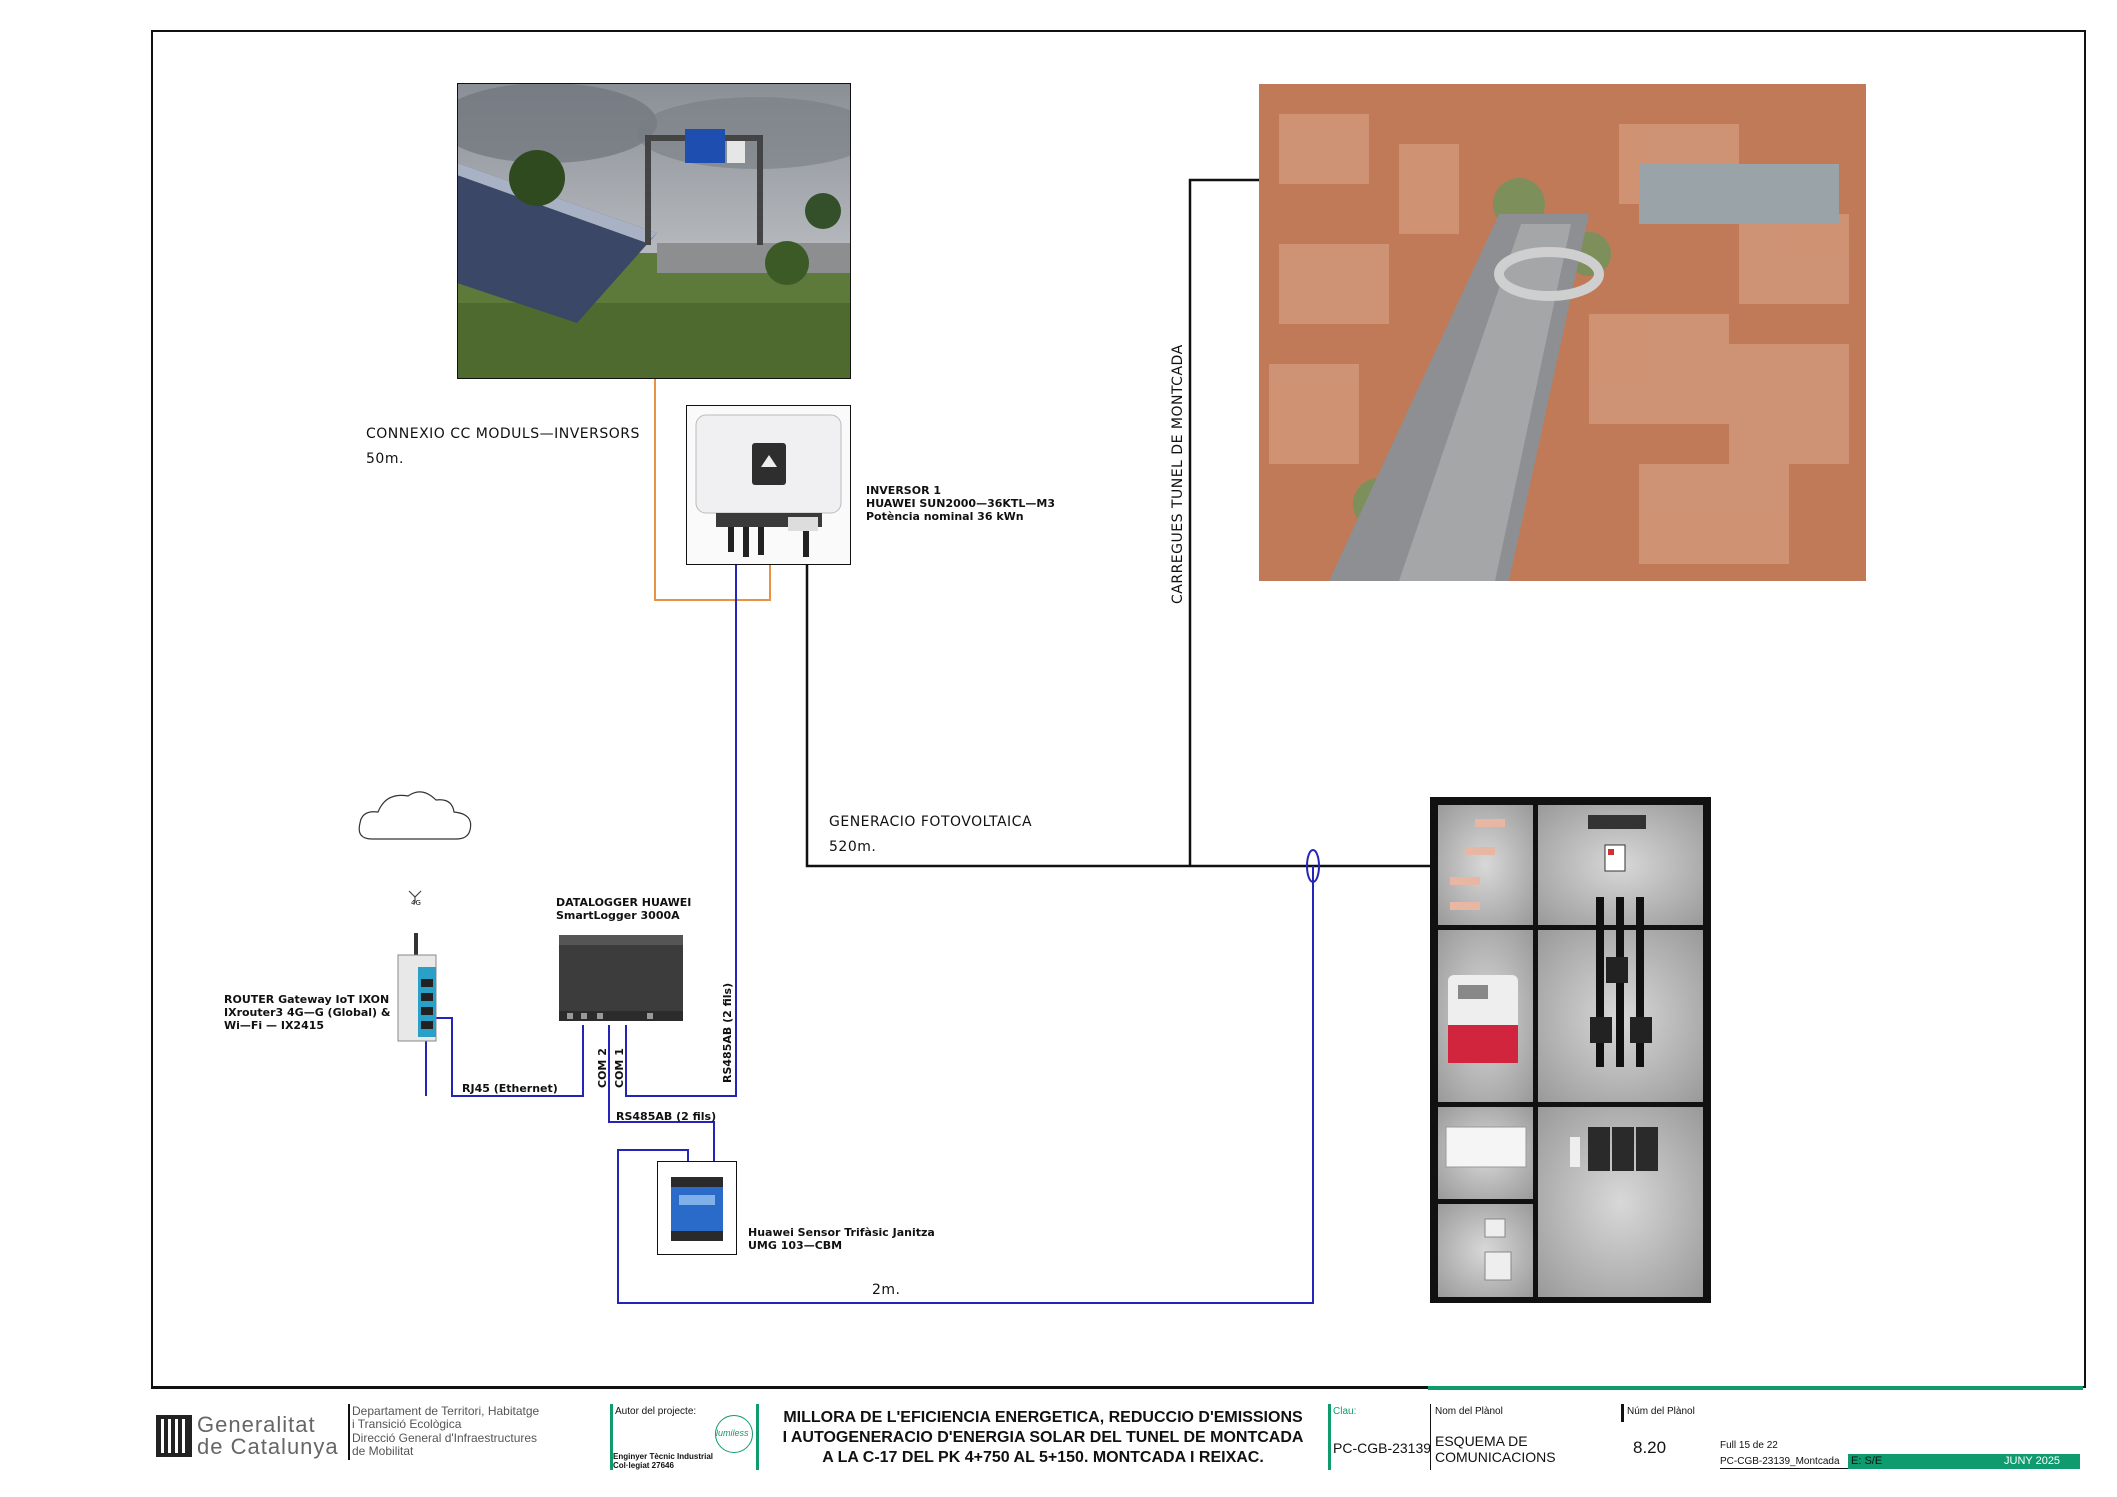 The width and height of the screenshot is (2117, 1497). I want to click on inverter-model-label: HUAWEI SUN2000—36KTL—M3, so click(961, 503).